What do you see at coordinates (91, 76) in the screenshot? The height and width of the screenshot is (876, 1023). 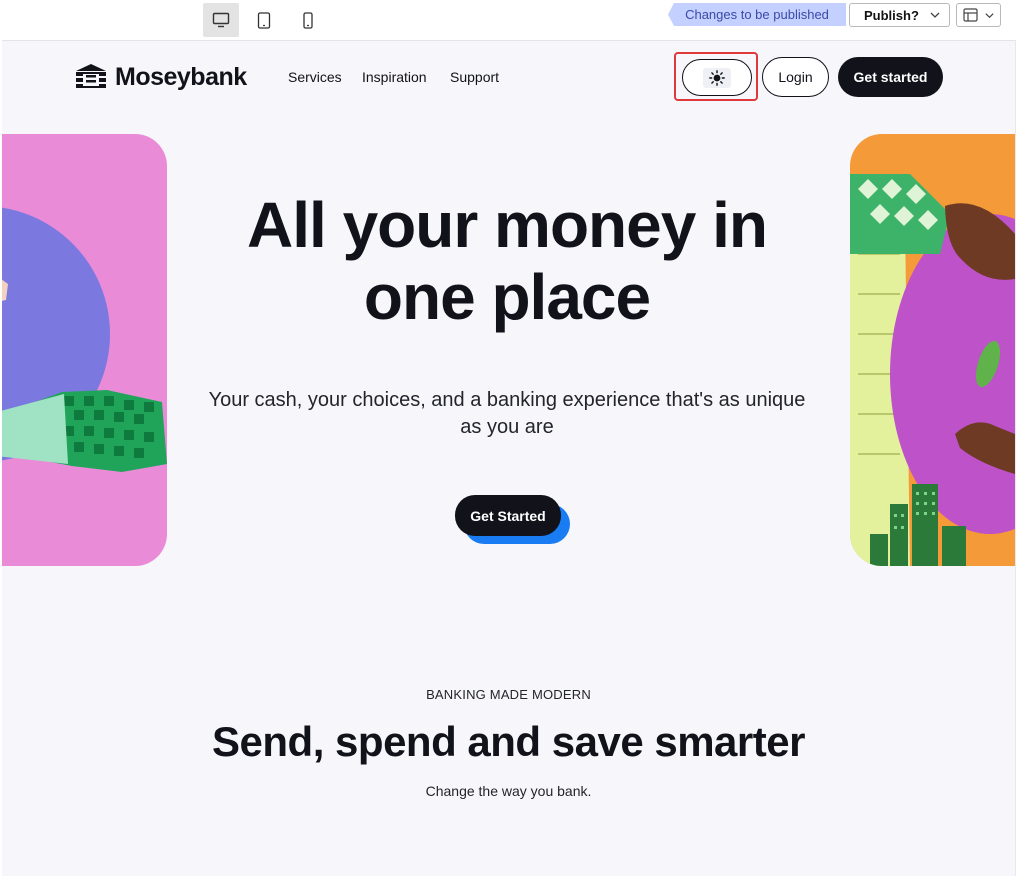 I see `bank-logo-icon` at bounding box center [91, 76].